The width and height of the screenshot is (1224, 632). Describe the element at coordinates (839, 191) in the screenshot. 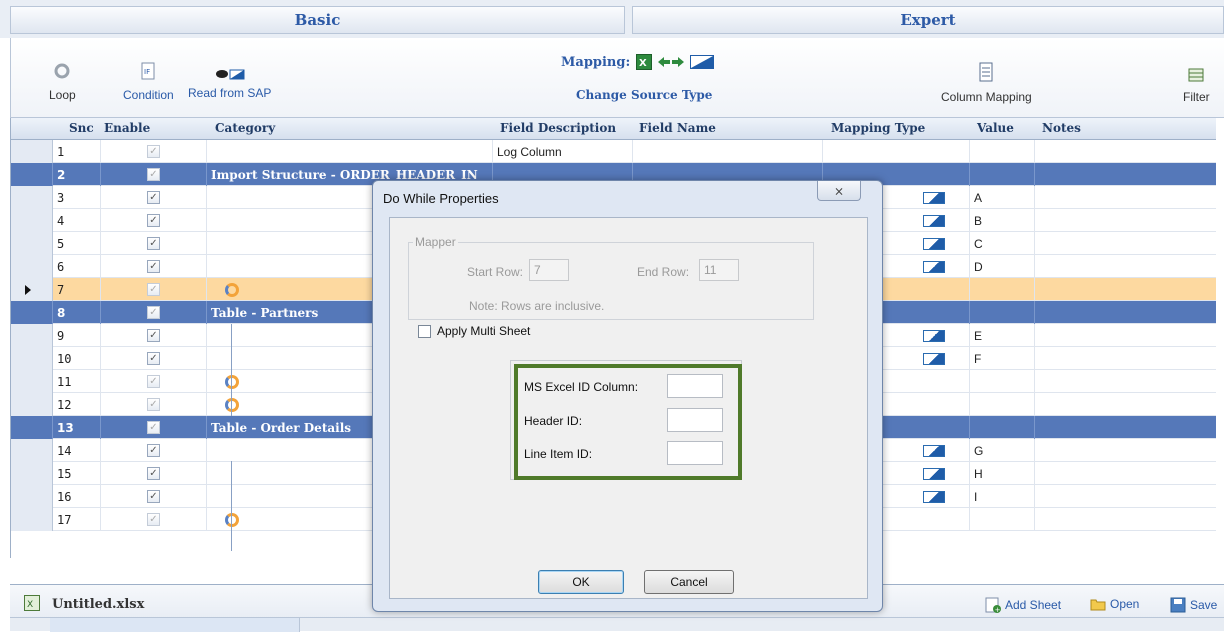

I see `close-button: ⨯` at that location.